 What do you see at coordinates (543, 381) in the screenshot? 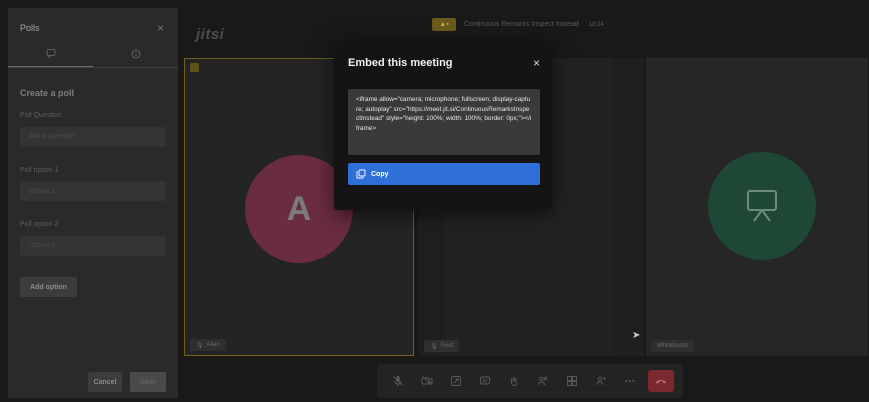
I see `participants-icon` at bounding box center [543, 381].